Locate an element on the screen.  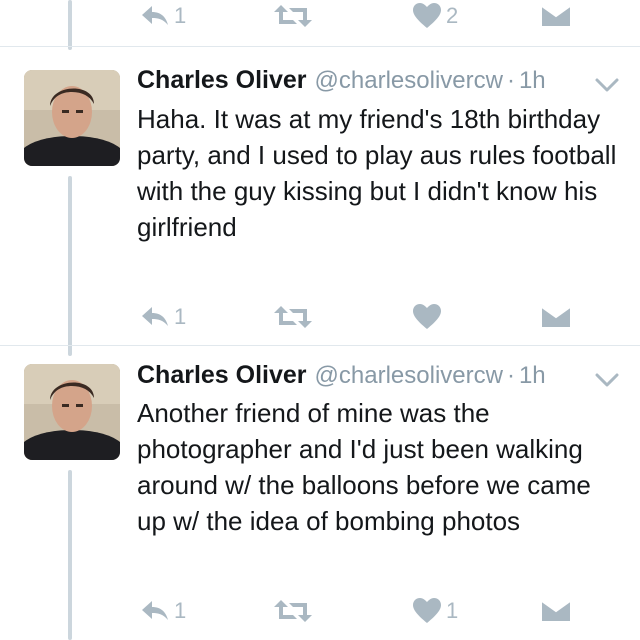
like-button: 1 is located at coordinates (435, 611).